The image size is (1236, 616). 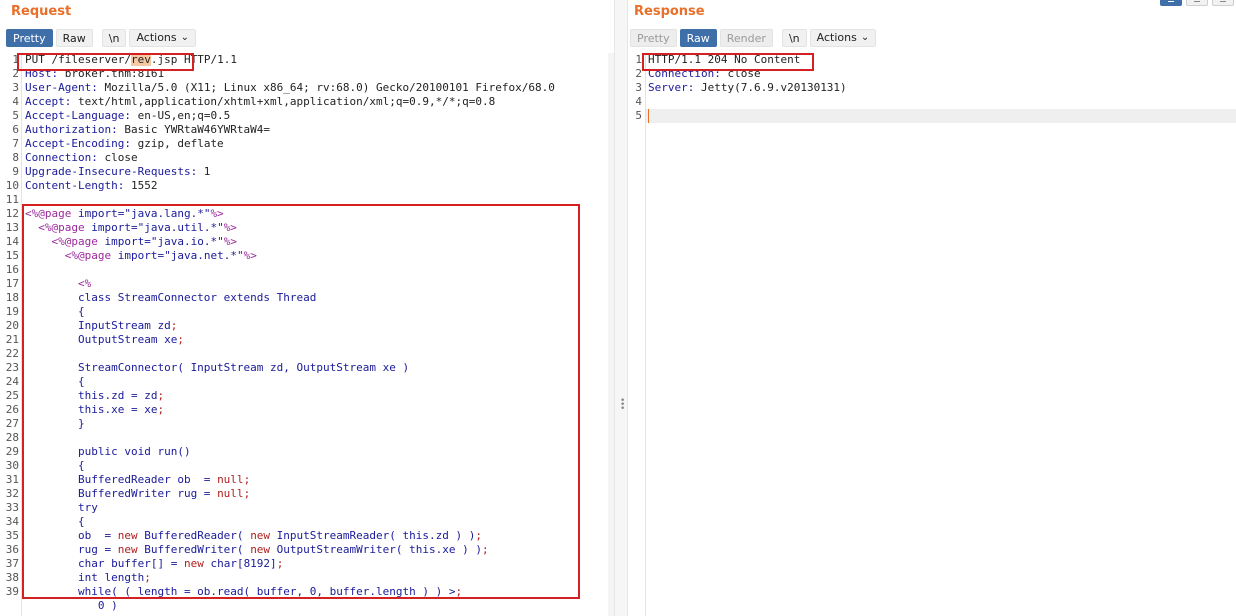 I want to click on line-number: 9, so click(x=15, y=171).